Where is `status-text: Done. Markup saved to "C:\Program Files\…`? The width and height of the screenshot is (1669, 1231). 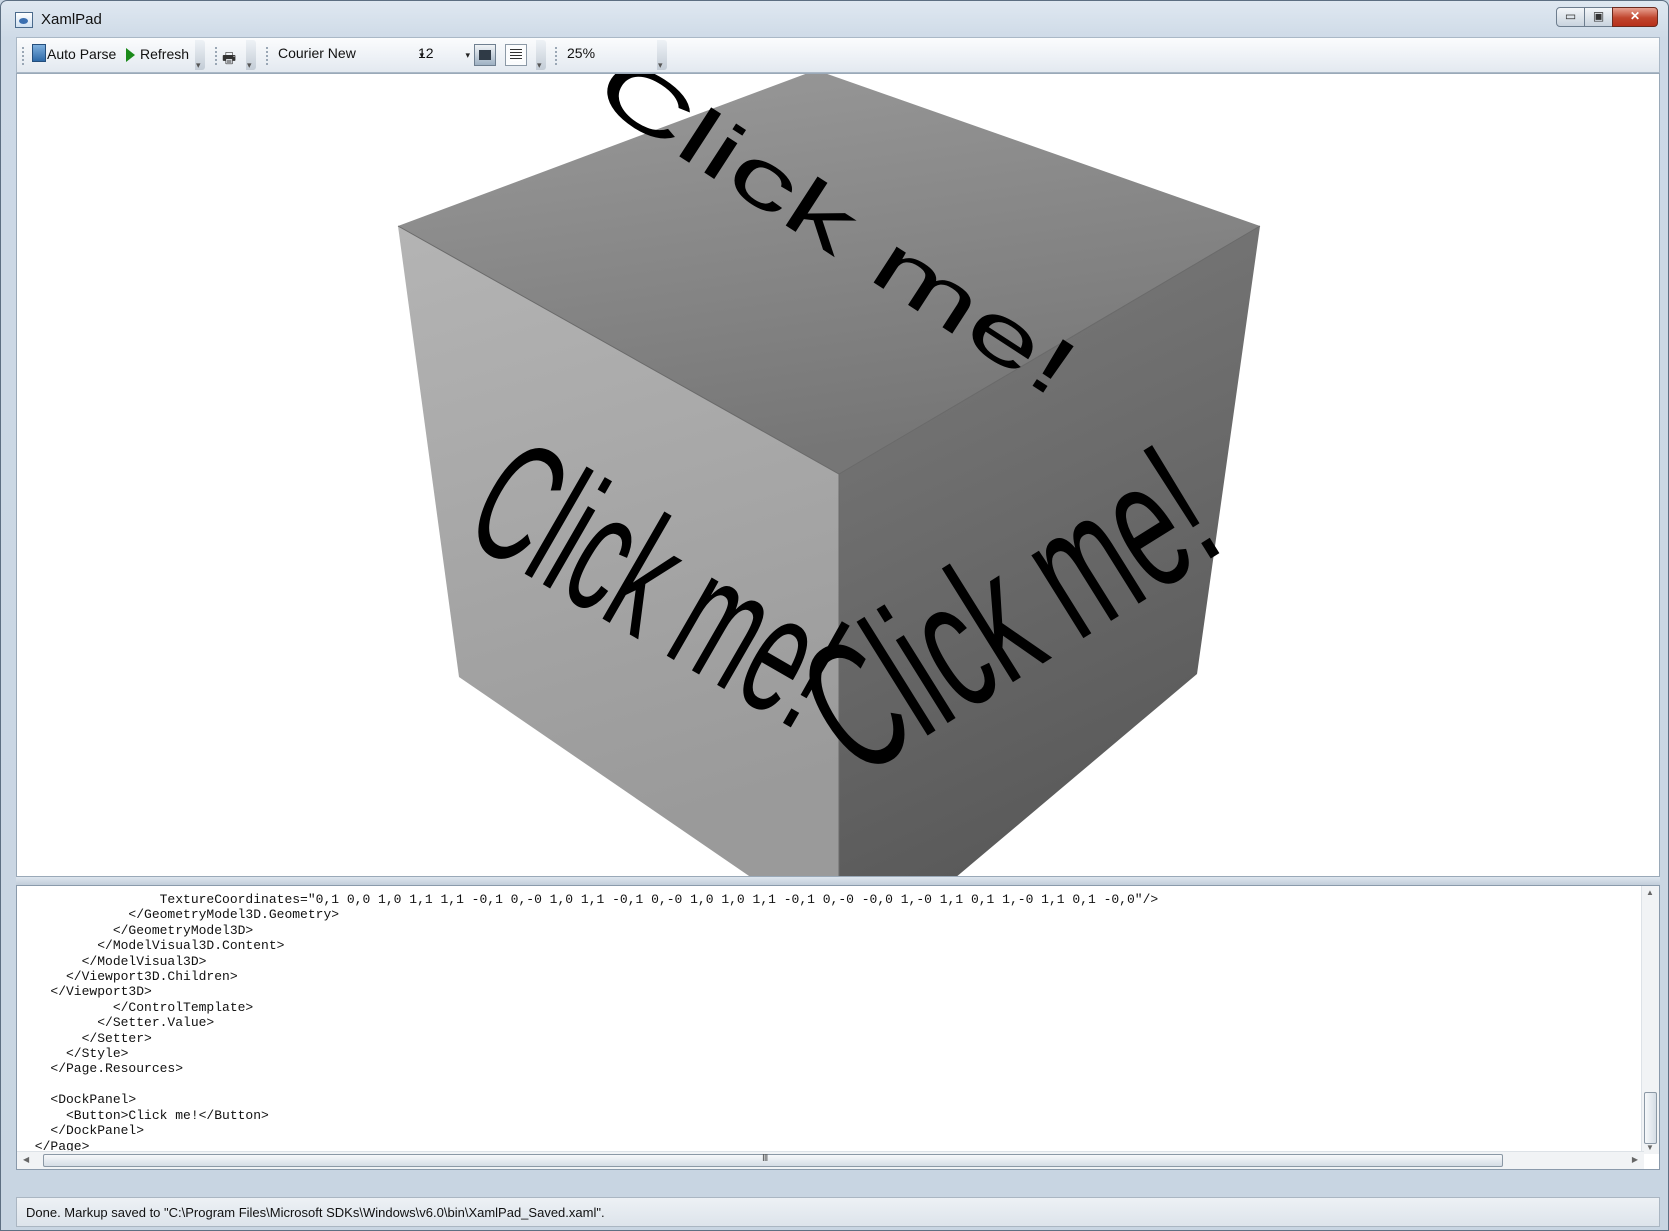 status-text: Done. Markup saved to "C:\Program Files\… is located at coordinates (315, 1212).